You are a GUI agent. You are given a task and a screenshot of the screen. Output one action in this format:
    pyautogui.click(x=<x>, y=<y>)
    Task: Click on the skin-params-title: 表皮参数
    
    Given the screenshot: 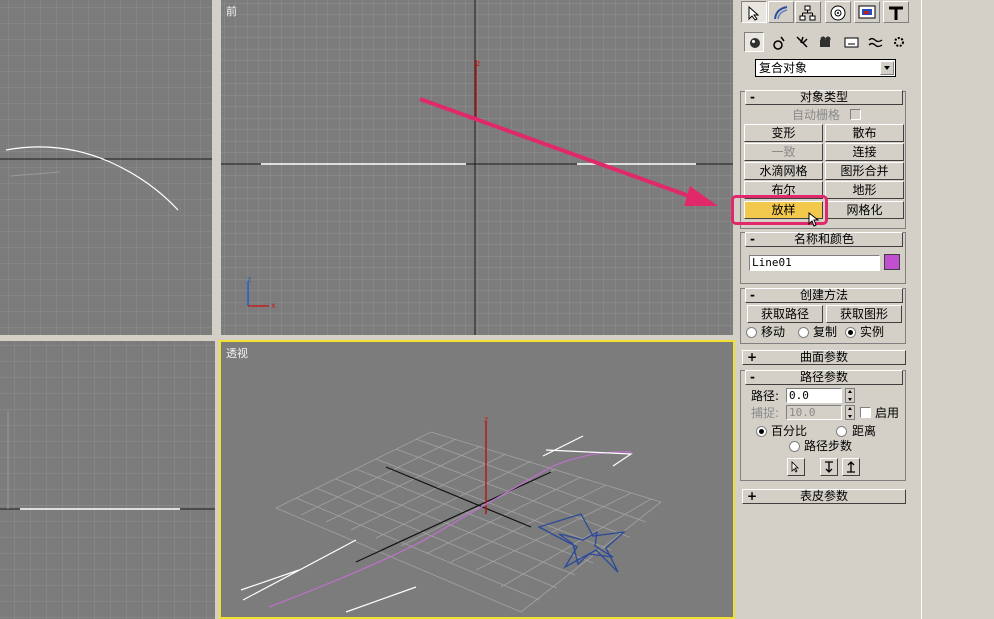 What is the action you would take?
    pyautogui.click(x=823, y=496)
    